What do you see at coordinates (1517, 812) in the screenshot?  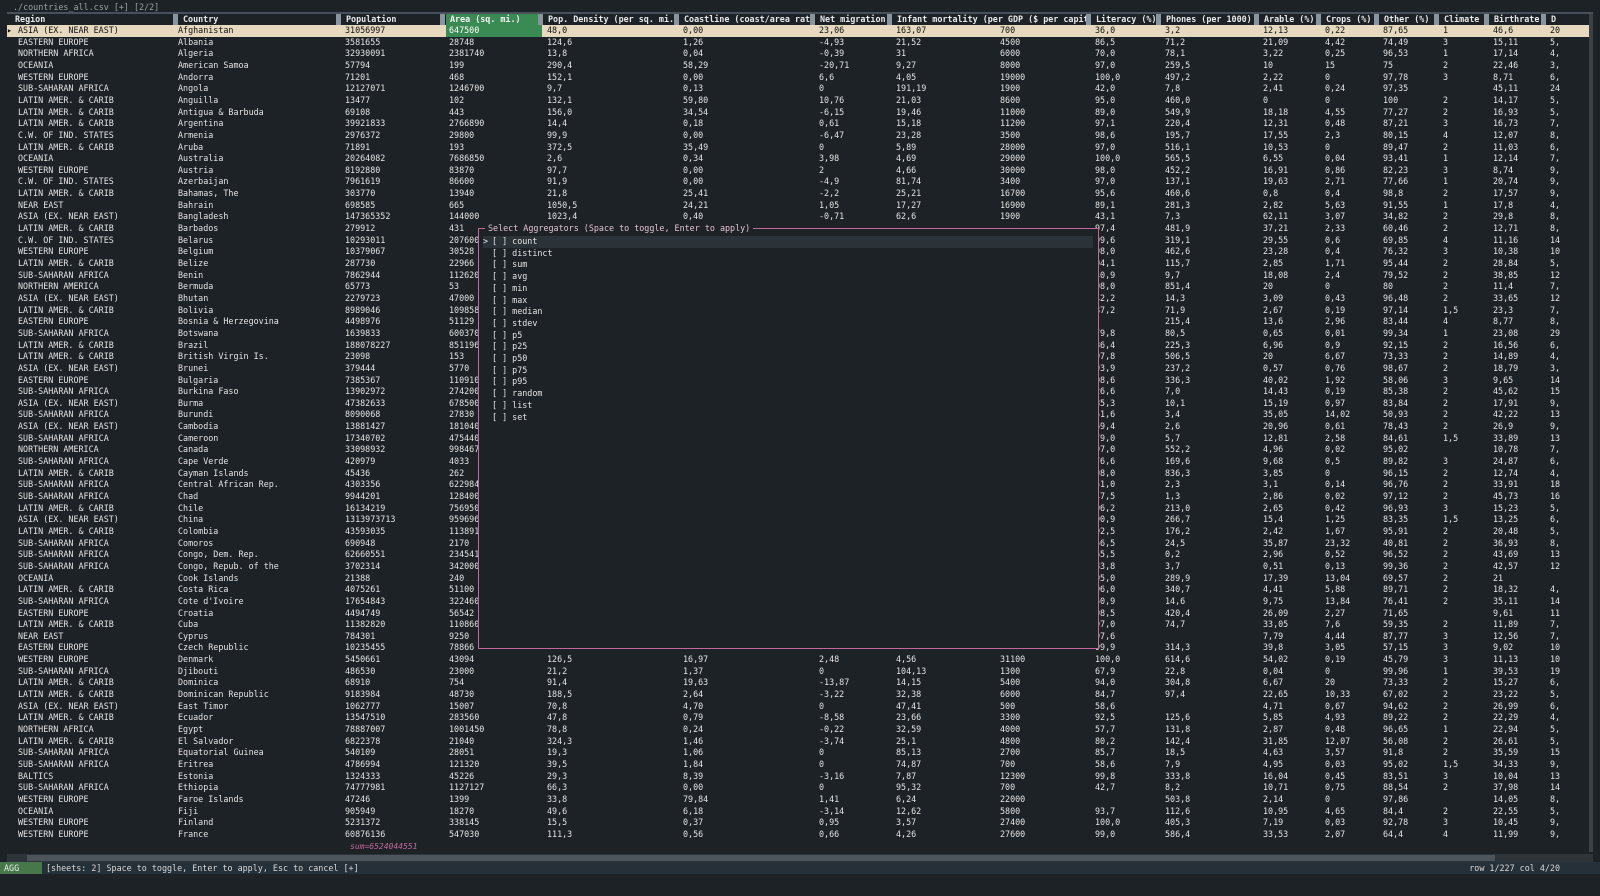 I see `table-cell: 22,55` at bounding box center [1517, 812].